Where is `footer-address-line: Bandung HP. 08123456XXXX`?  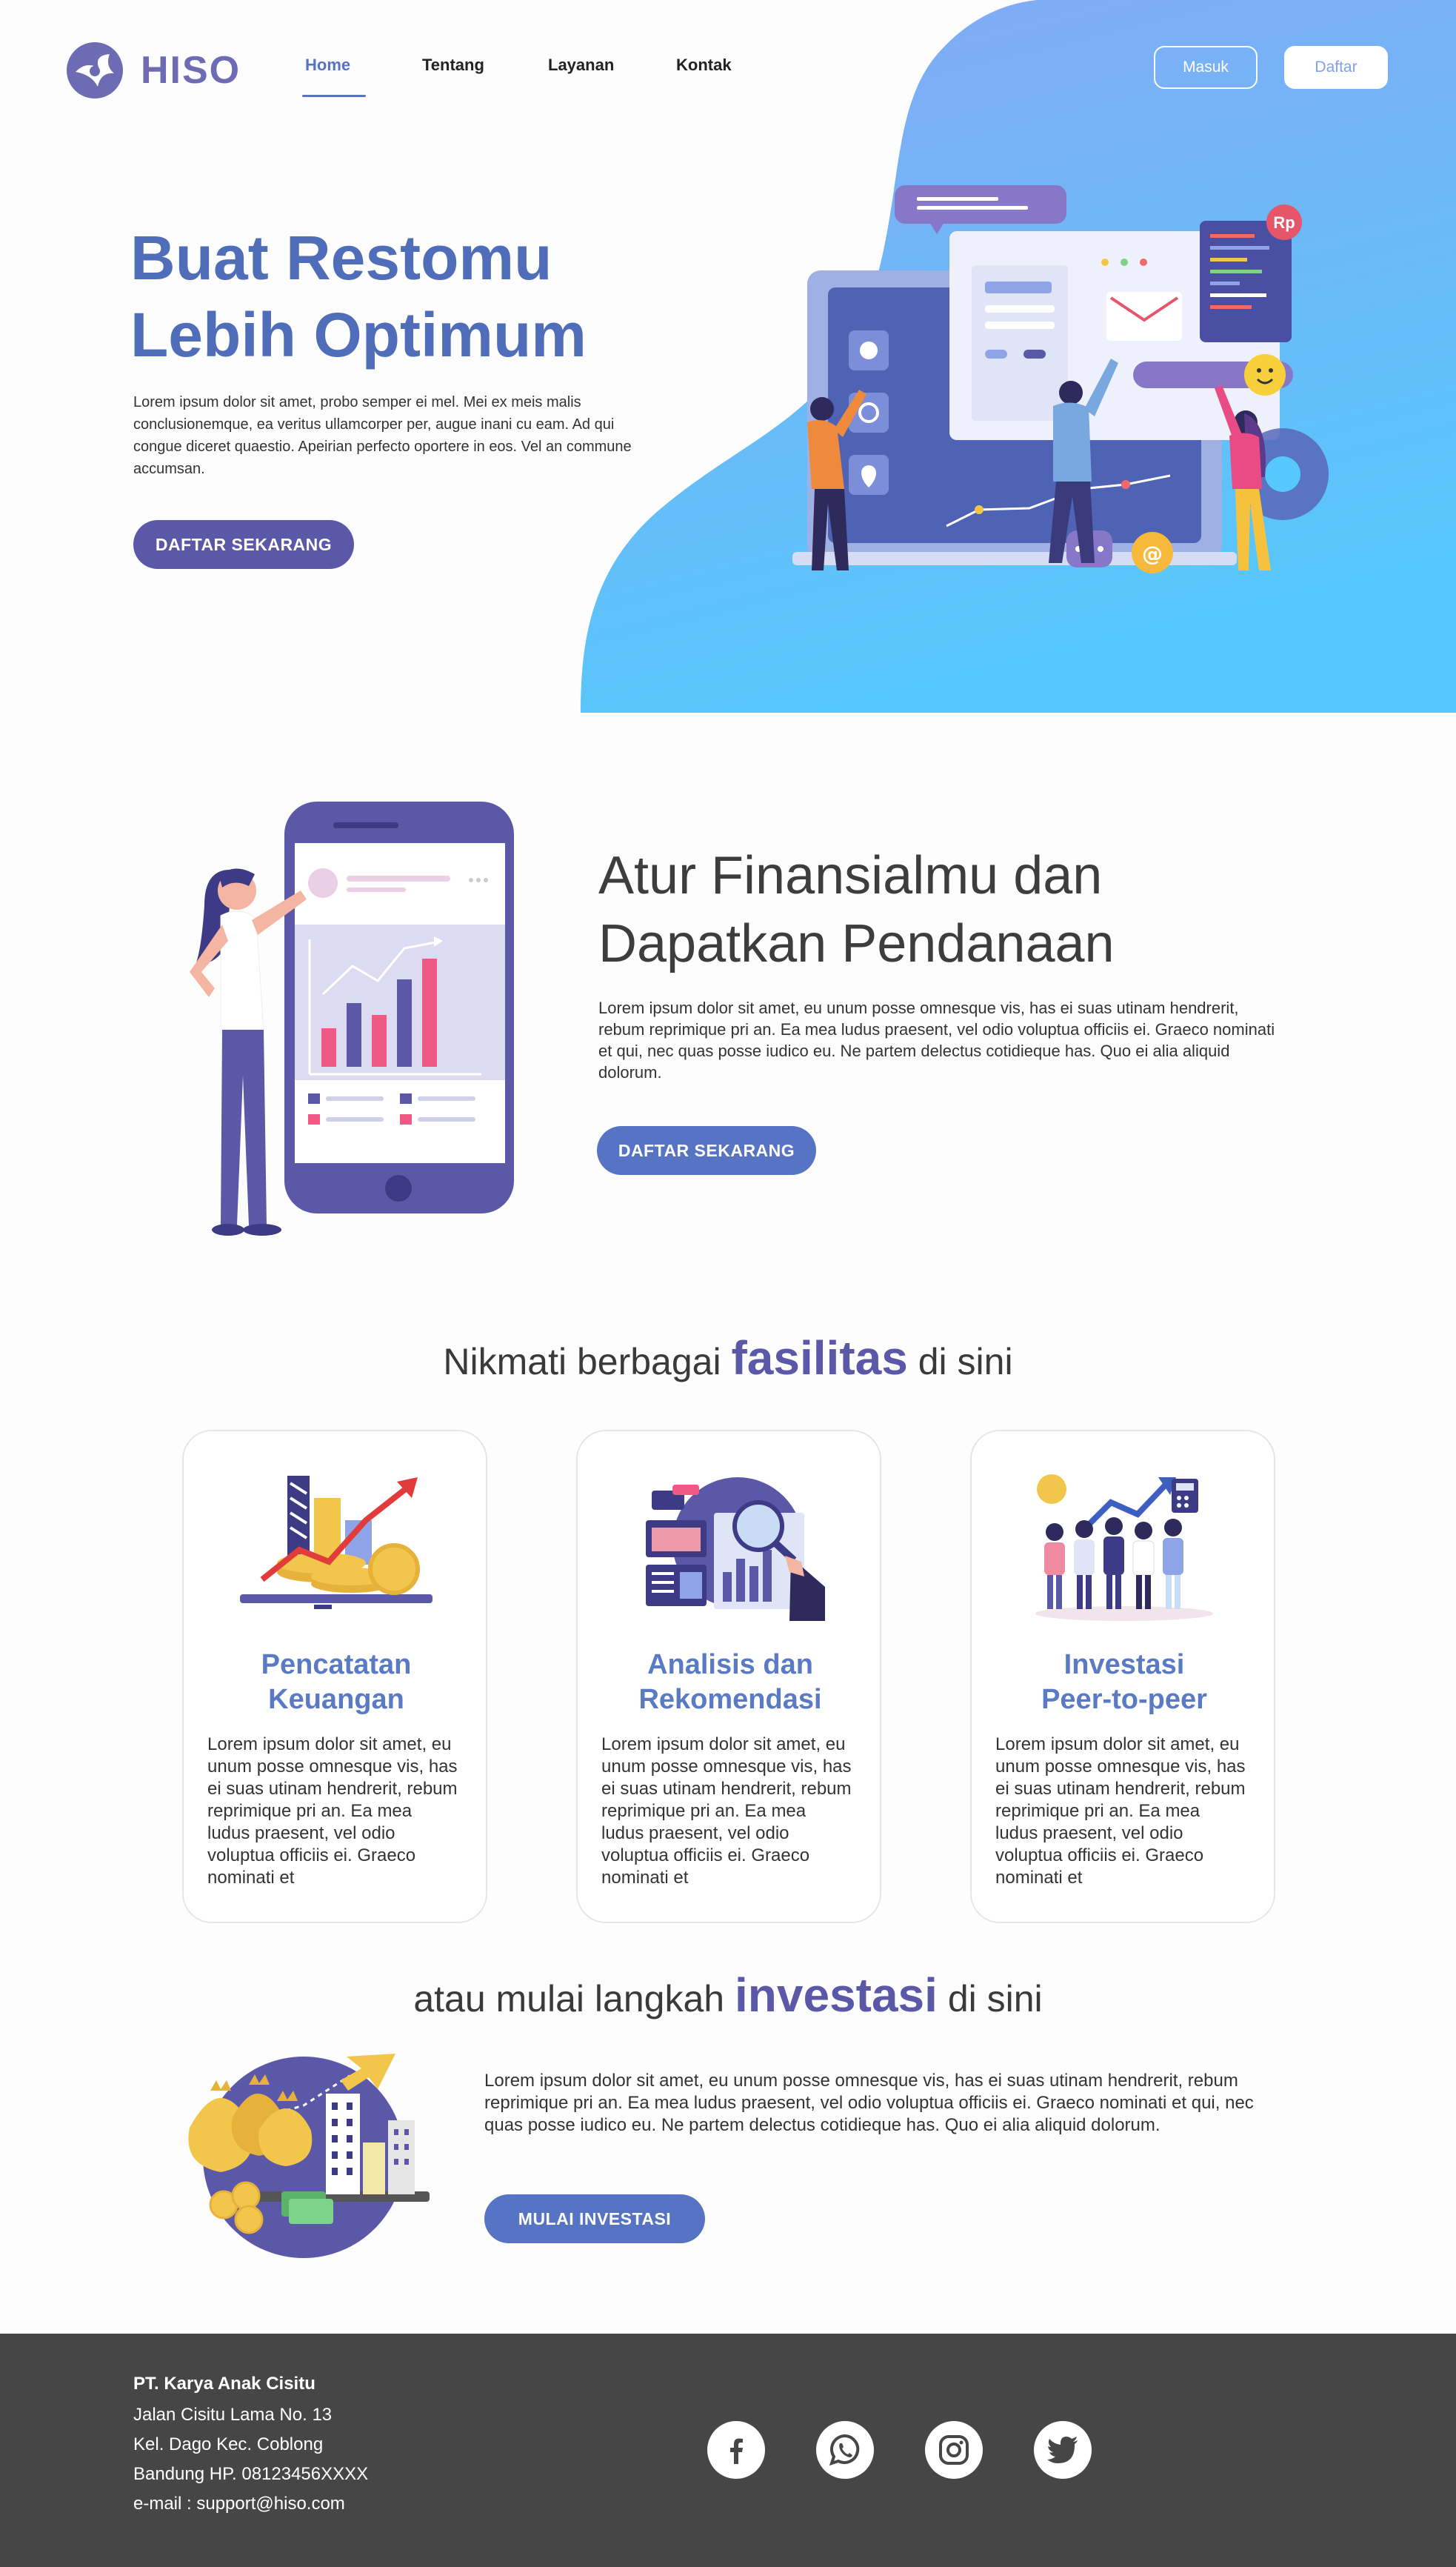
footer-address-line: Bandung HP. 08123456XXXX is located at coordinates (251, 2474).